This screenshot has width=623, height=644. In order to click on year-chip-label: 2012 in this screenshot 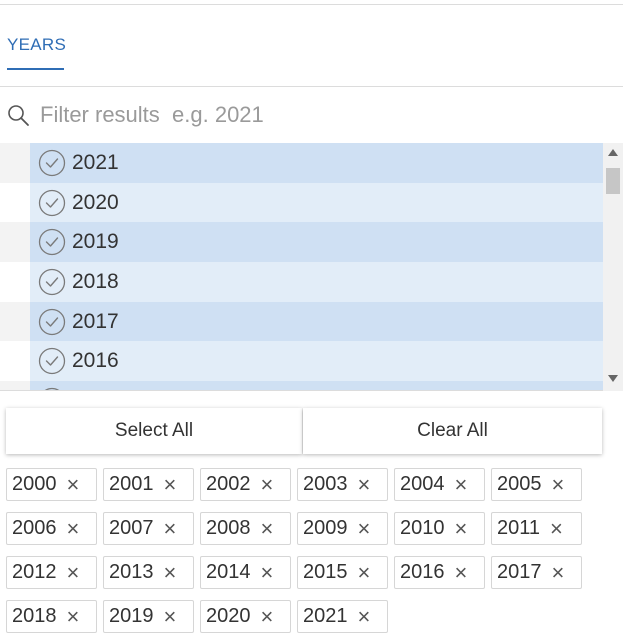, I will do `click(34, 572)`.